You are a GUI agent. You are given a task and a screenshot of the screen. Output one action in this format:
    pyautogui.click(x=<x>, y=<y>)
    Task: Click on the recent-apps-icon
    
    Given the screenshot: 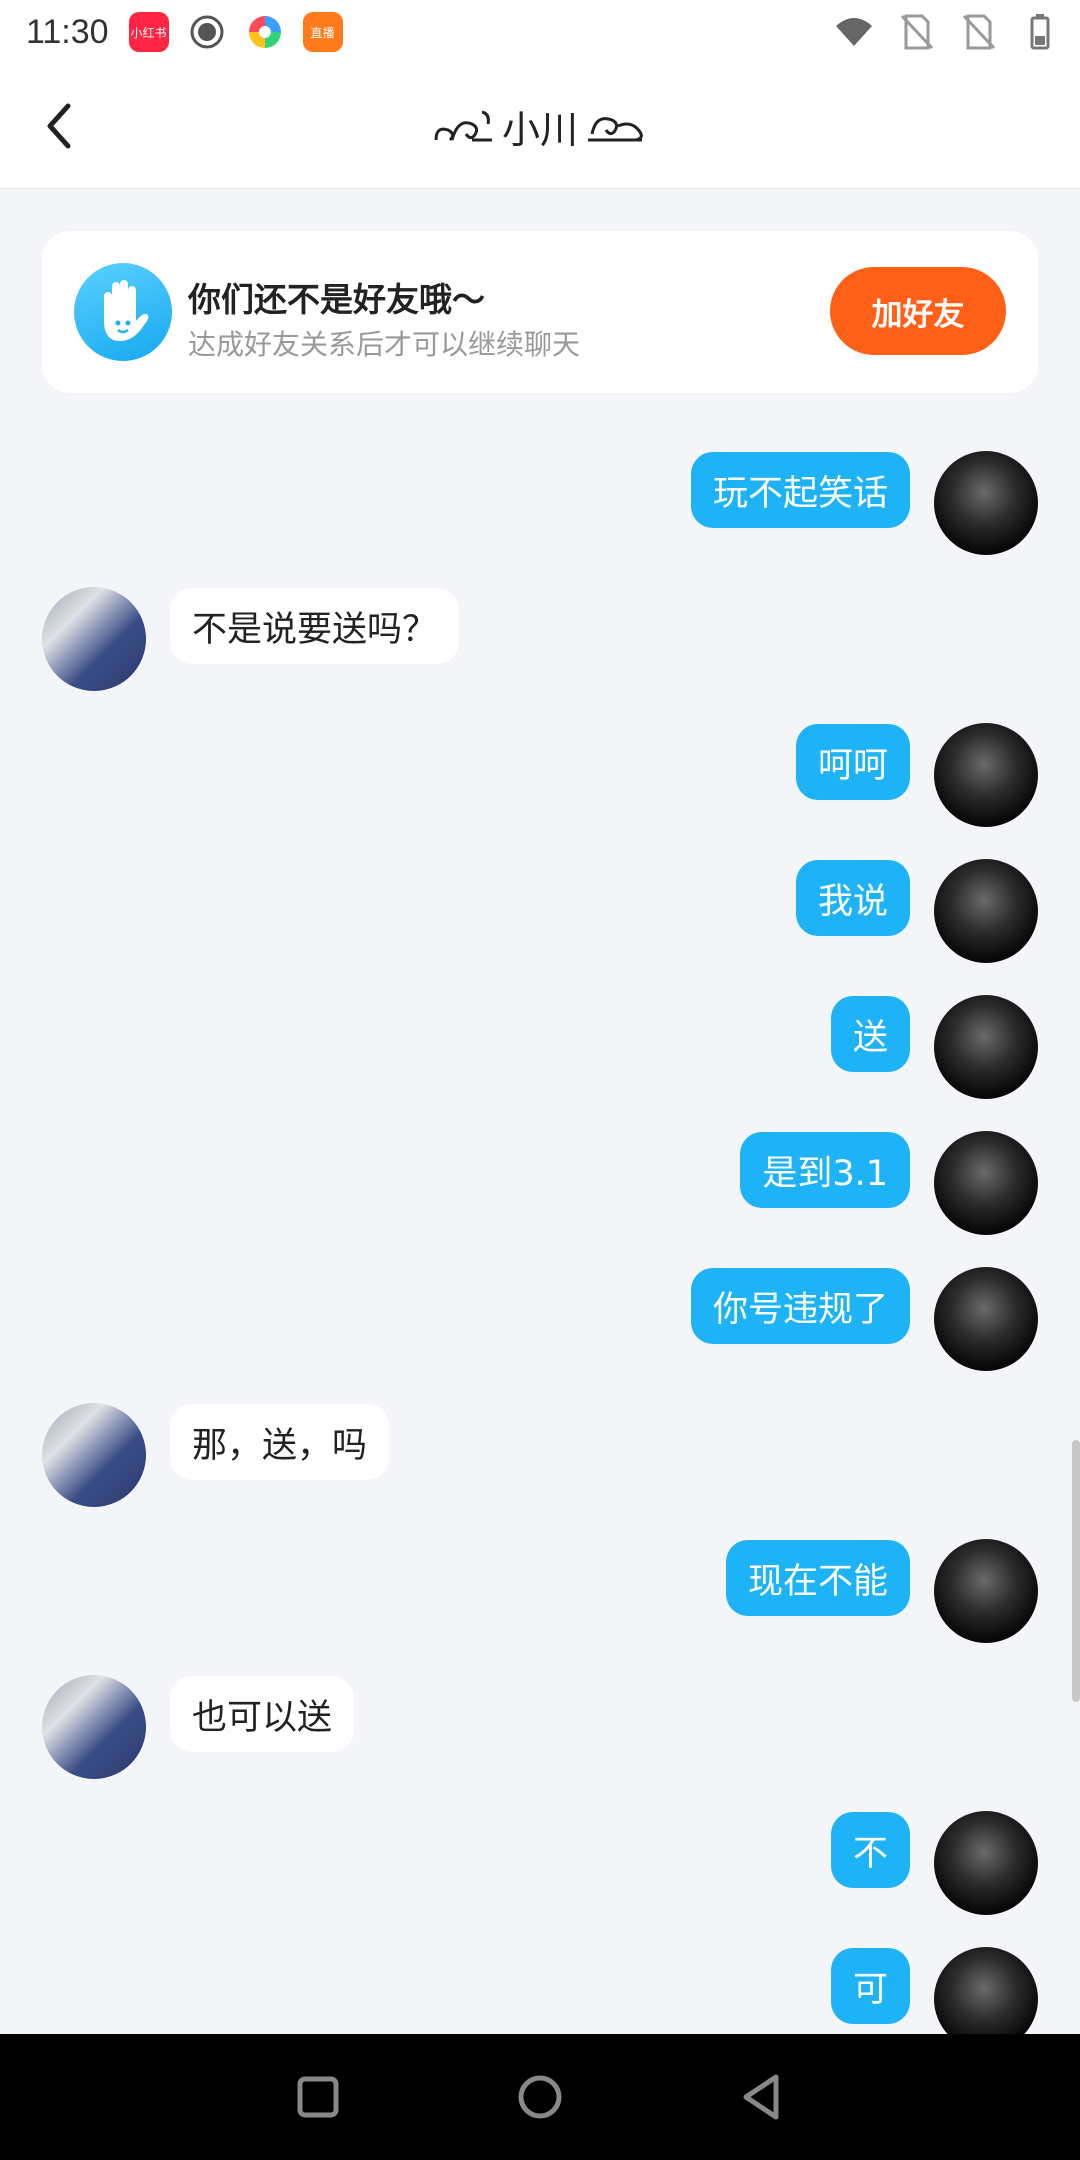 What is the action you would take?
    pyautogui.click(x=318, y=2097)
    